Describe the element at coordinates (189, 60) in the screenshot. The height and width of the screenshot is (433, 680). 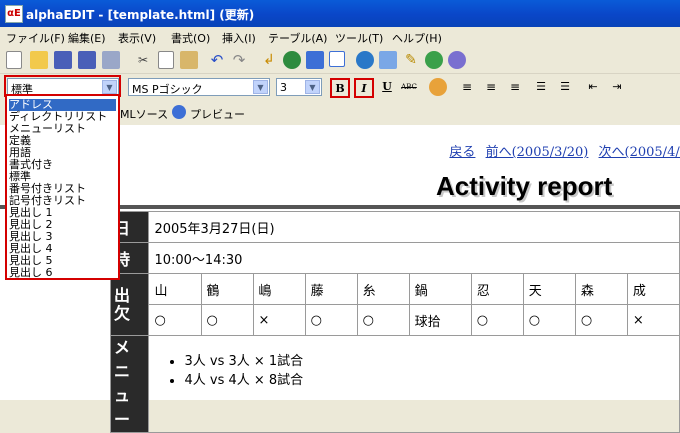
I see `paste-icon` at that location.